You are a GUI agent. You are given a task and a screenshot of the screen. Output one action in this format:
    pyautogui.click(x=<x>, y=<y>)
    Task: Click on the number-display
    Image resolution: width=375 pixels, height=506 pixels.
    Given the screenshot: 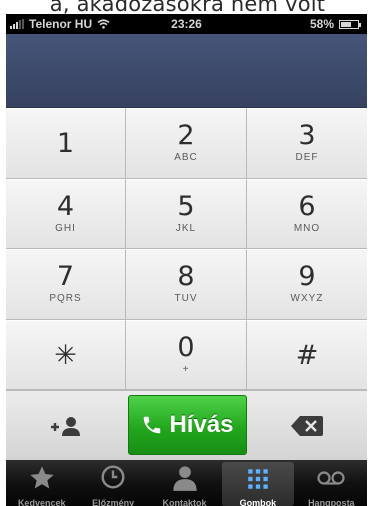 What is the action you would take?
    pyautogui.click(x=186, y=71)
    